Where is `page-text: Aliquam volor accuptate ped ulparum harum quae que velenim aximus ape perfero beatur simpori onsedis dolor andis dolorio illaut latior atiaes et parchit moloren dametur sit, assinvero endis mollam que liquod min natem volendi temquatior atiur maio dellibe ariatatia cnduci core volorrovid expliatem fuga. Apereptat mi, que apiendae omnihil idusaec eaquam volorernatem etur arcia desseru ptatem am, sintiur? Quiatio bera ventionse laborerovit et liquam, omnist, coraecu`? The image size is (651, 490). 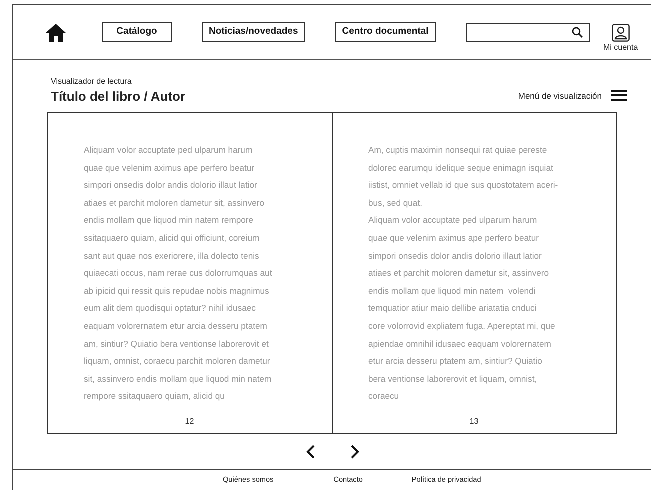 page-text: Aliquam volor accuptate ped ulparum harum quae que velenim aximus ape perfero beatur simpori onsedis dolor andis dolorio illaut latior atiaes et parchit moloren dametur sit, assinvero endis mollam que liquod min natem volendi temquatior atiur maio dellibe ariatatia cnduci core volorrovid expliatem fuga. Apereptat mi, que apiendae omnihil idusaec eaquam volorernatem etur arcia desseru ptatem am, sintiur? Quiatio bera ventionse laborerovit et liquam, omnist, coraecu is located at coordinates (462, 309).